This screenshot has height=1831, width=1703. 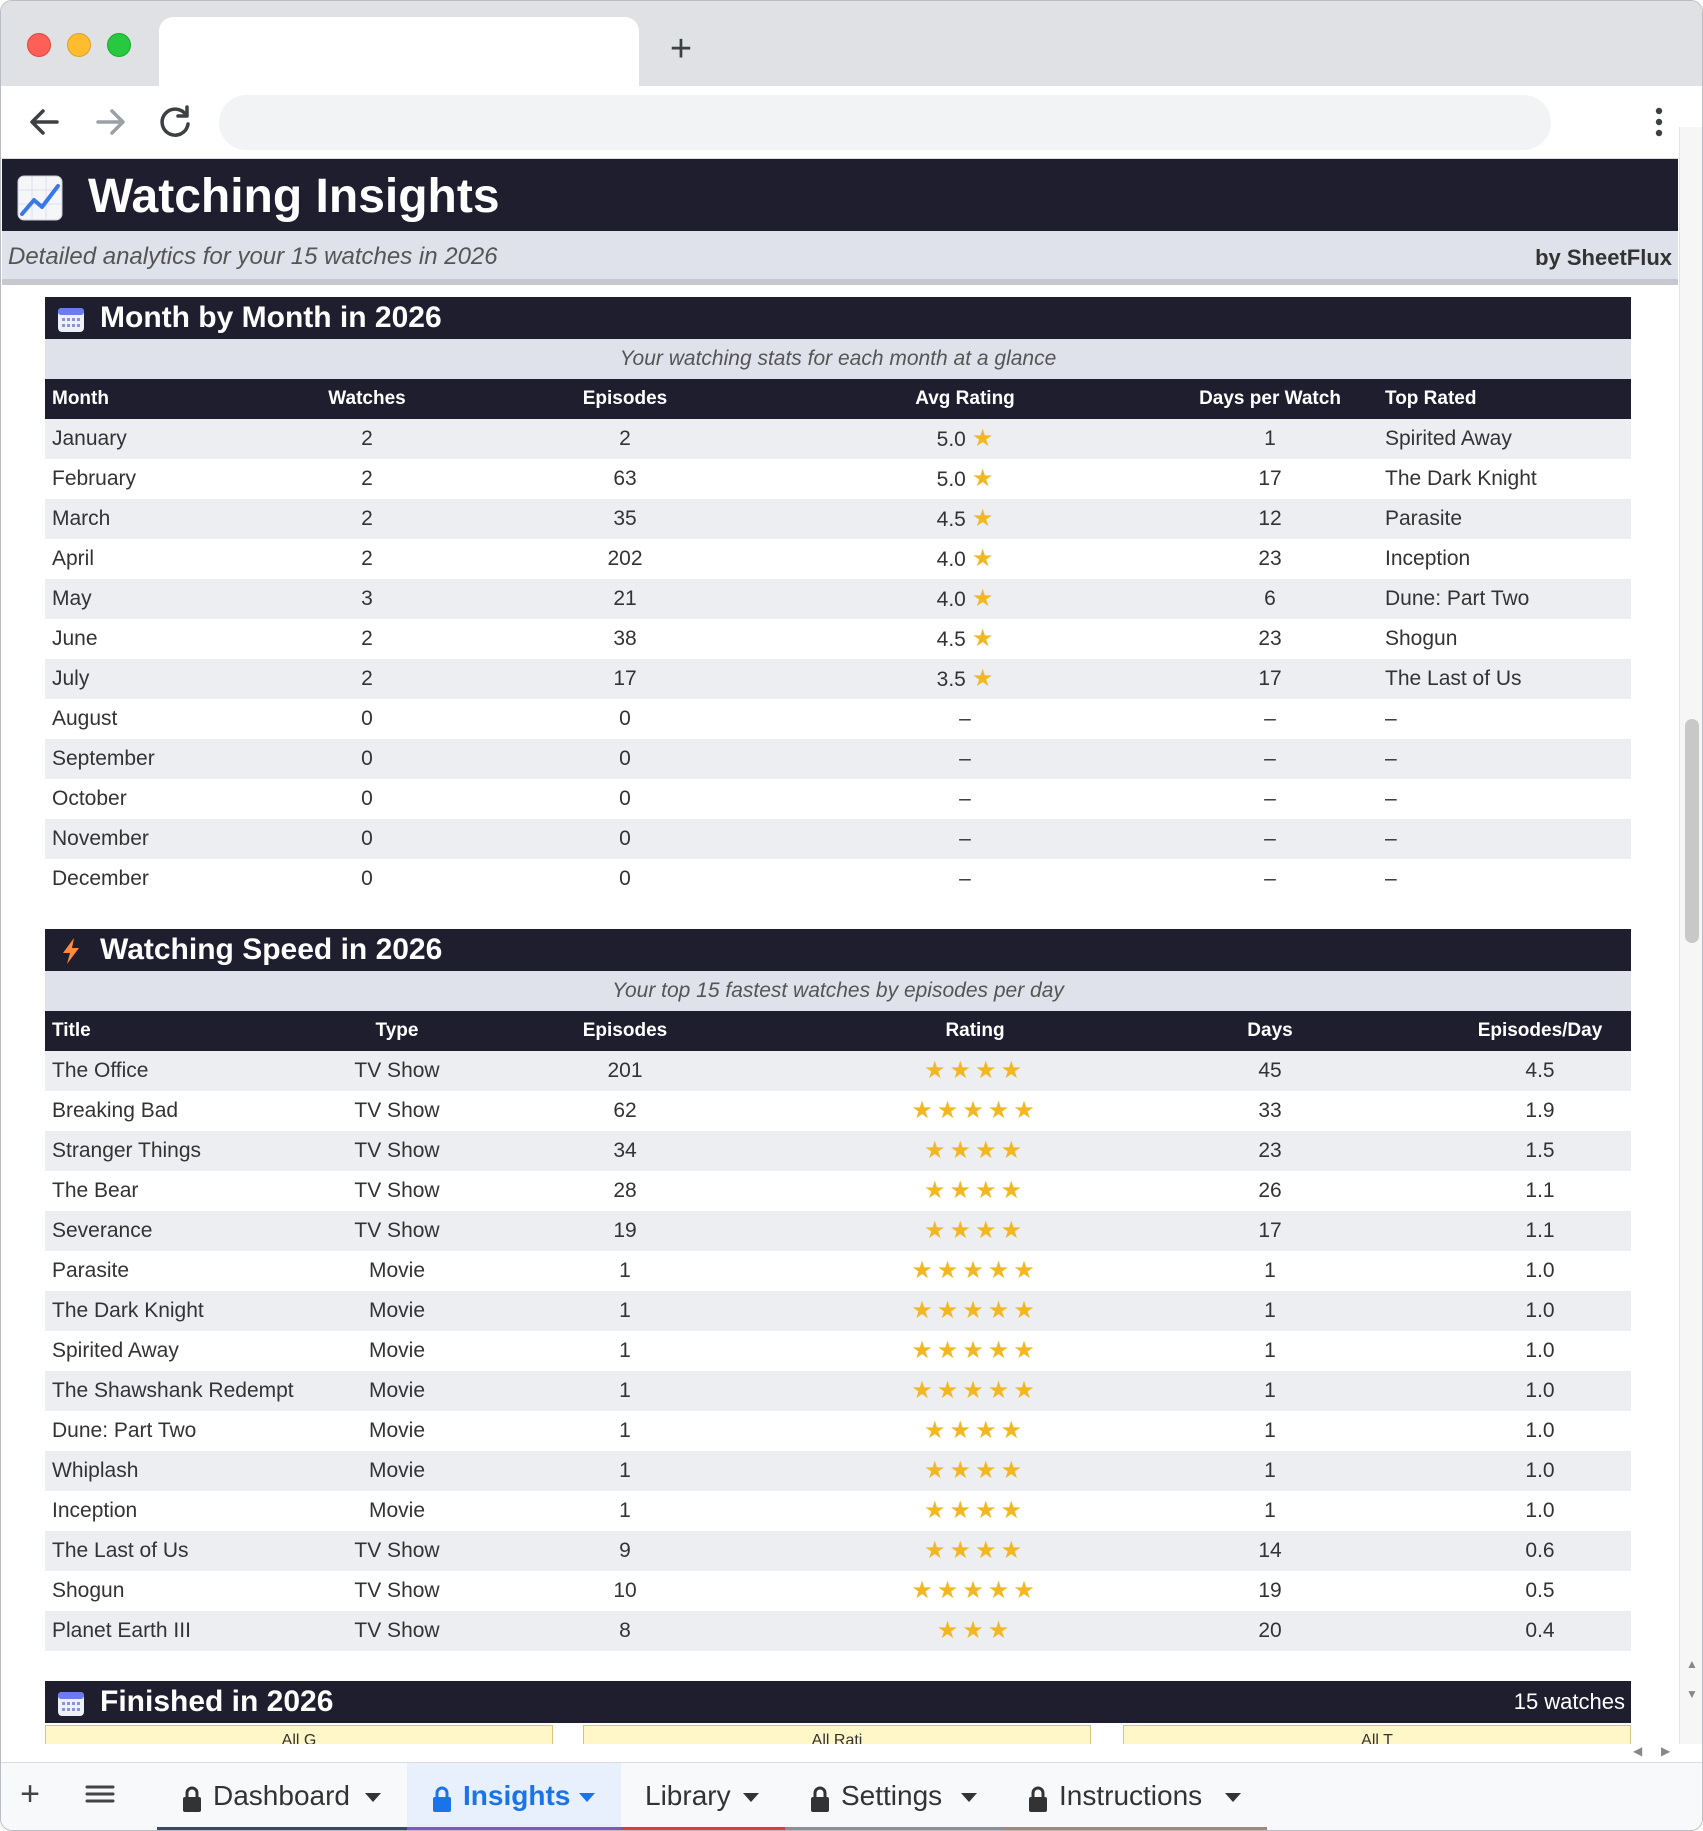 What do you see at coordinates (838, 799) in the screenshot?
I see `month-table-row: October 0 0 – – –` at bounding box center [838, 799].